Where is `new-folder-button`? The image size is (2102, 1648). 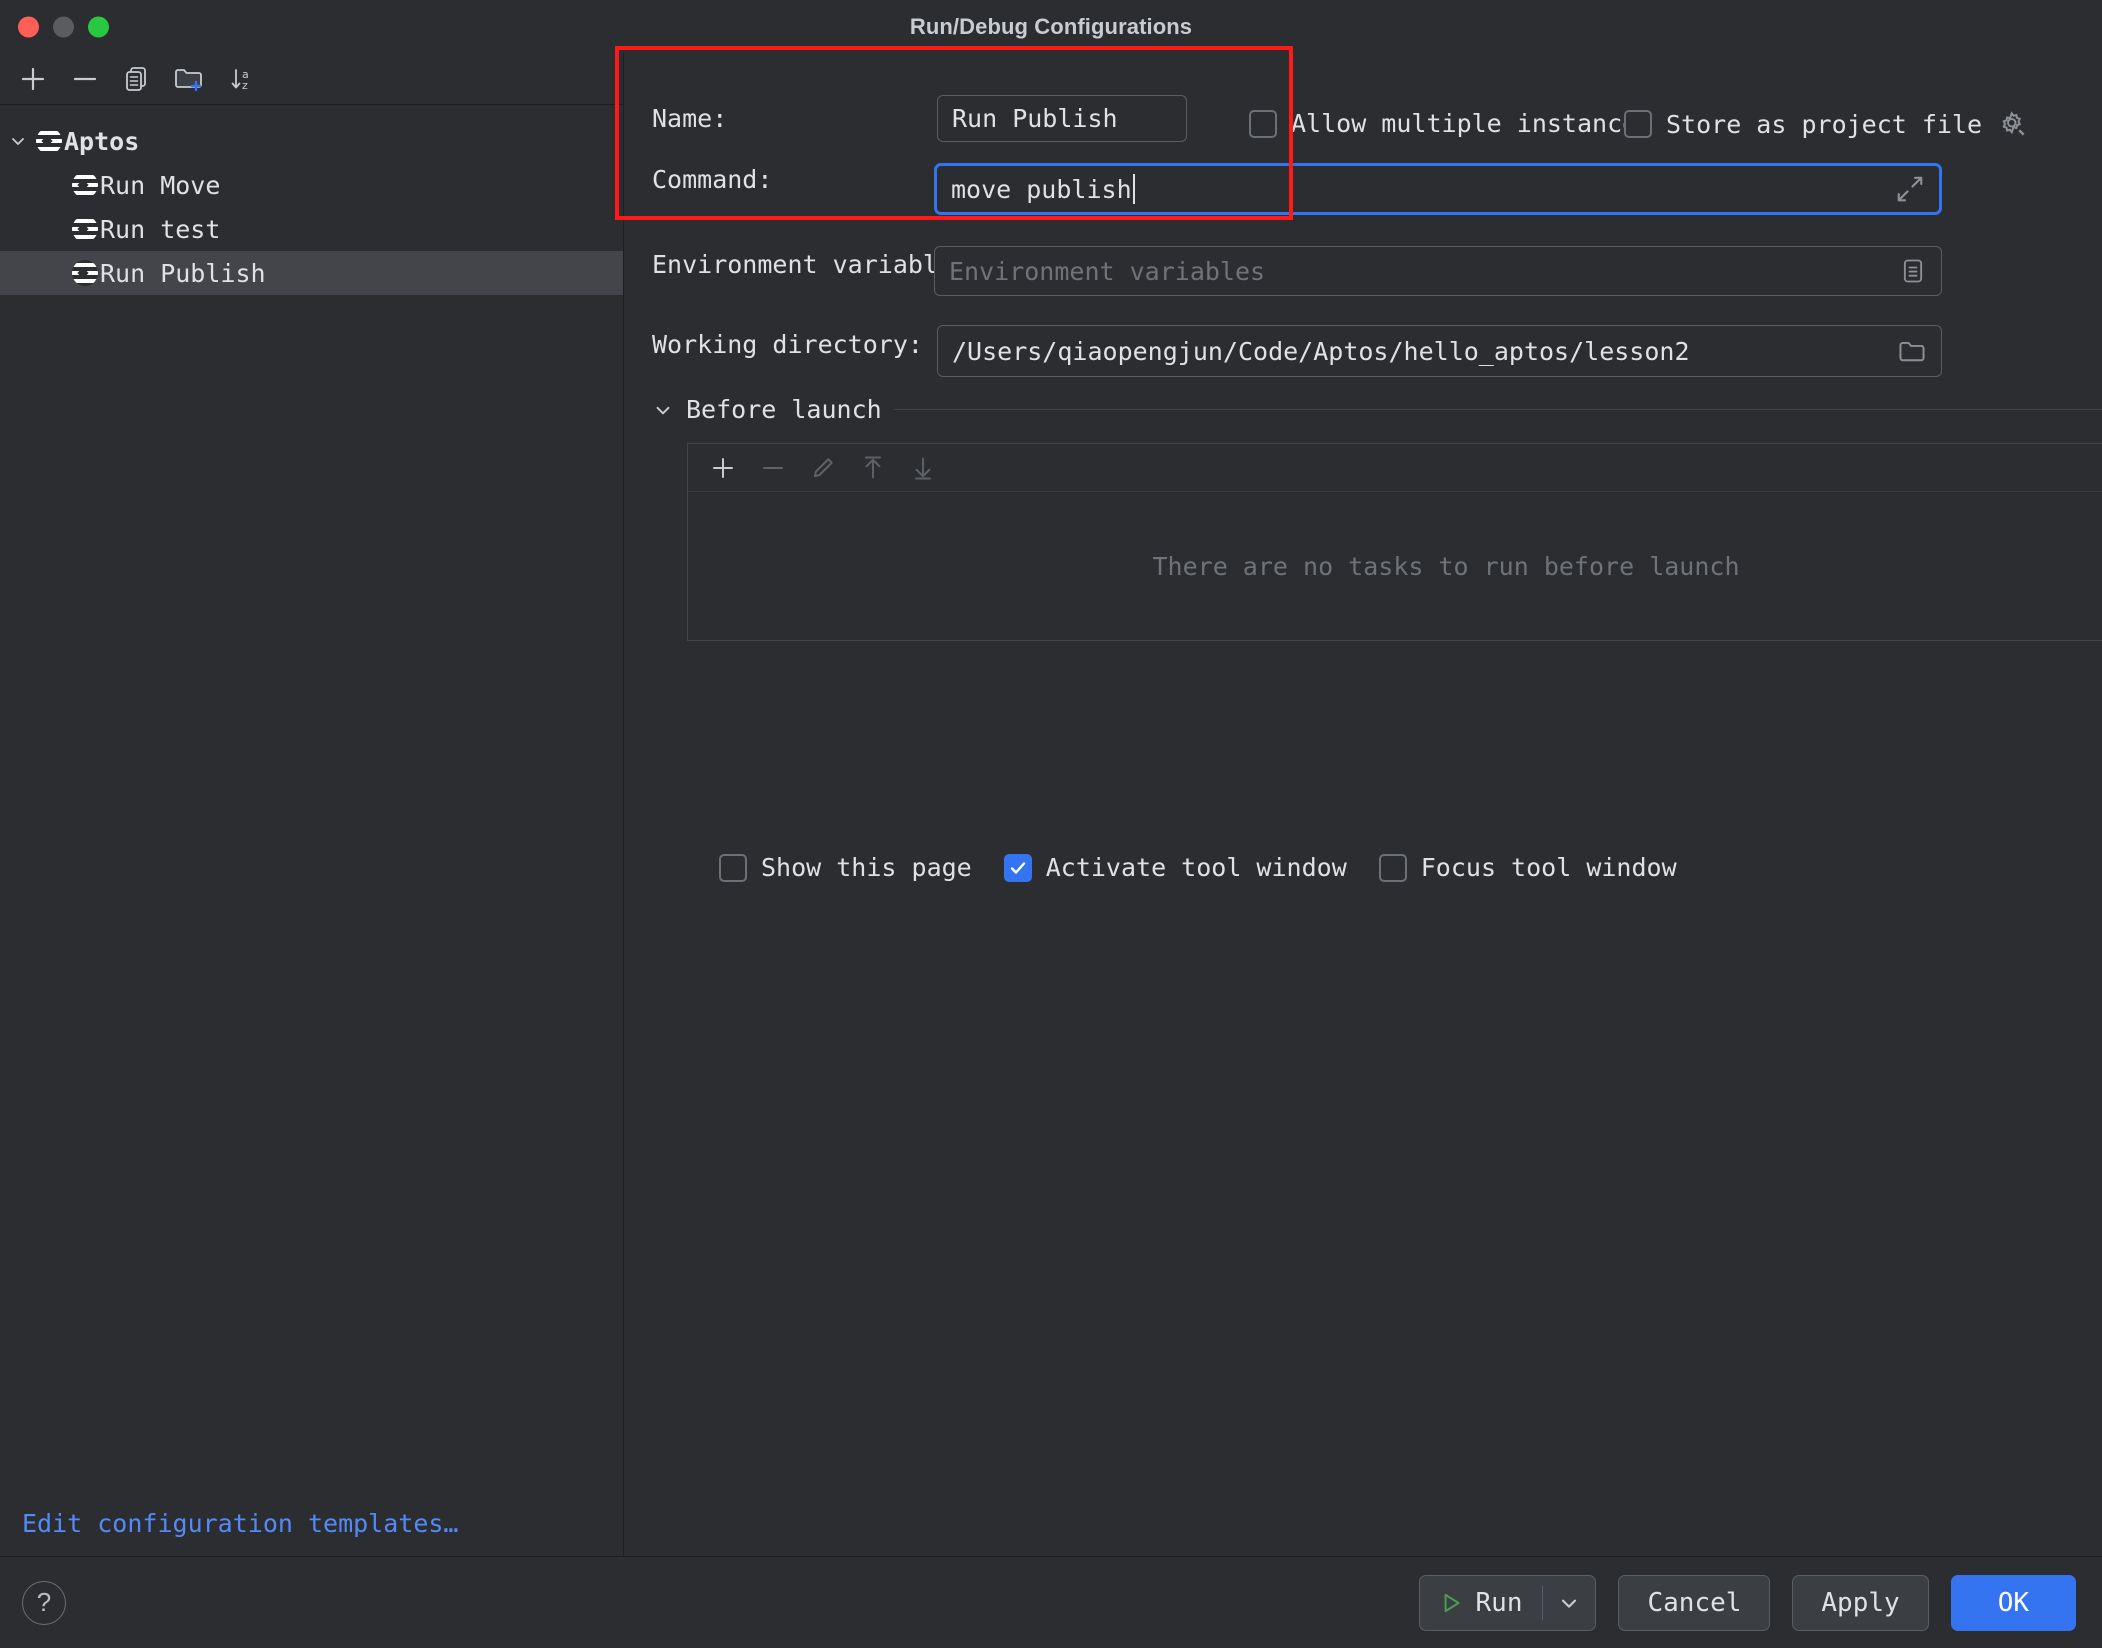 new-folder-button is located at coordinates (189, 79).